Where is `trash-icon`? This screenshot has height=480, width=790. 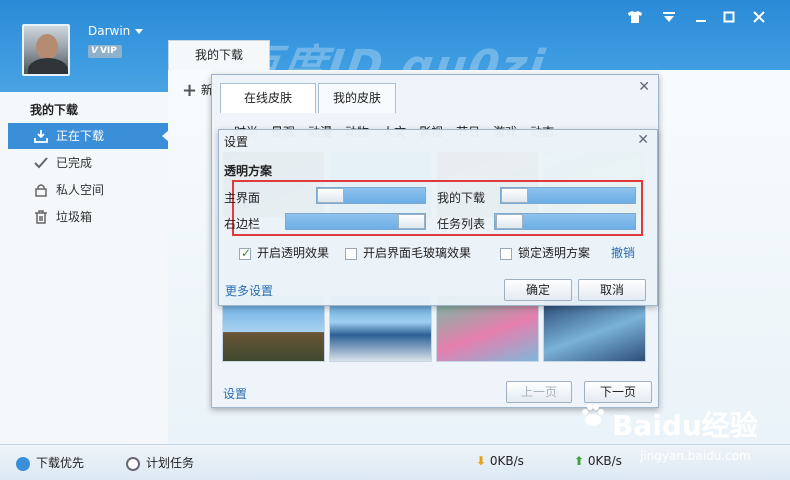
trash-icon is located at coordinates (41, 217).